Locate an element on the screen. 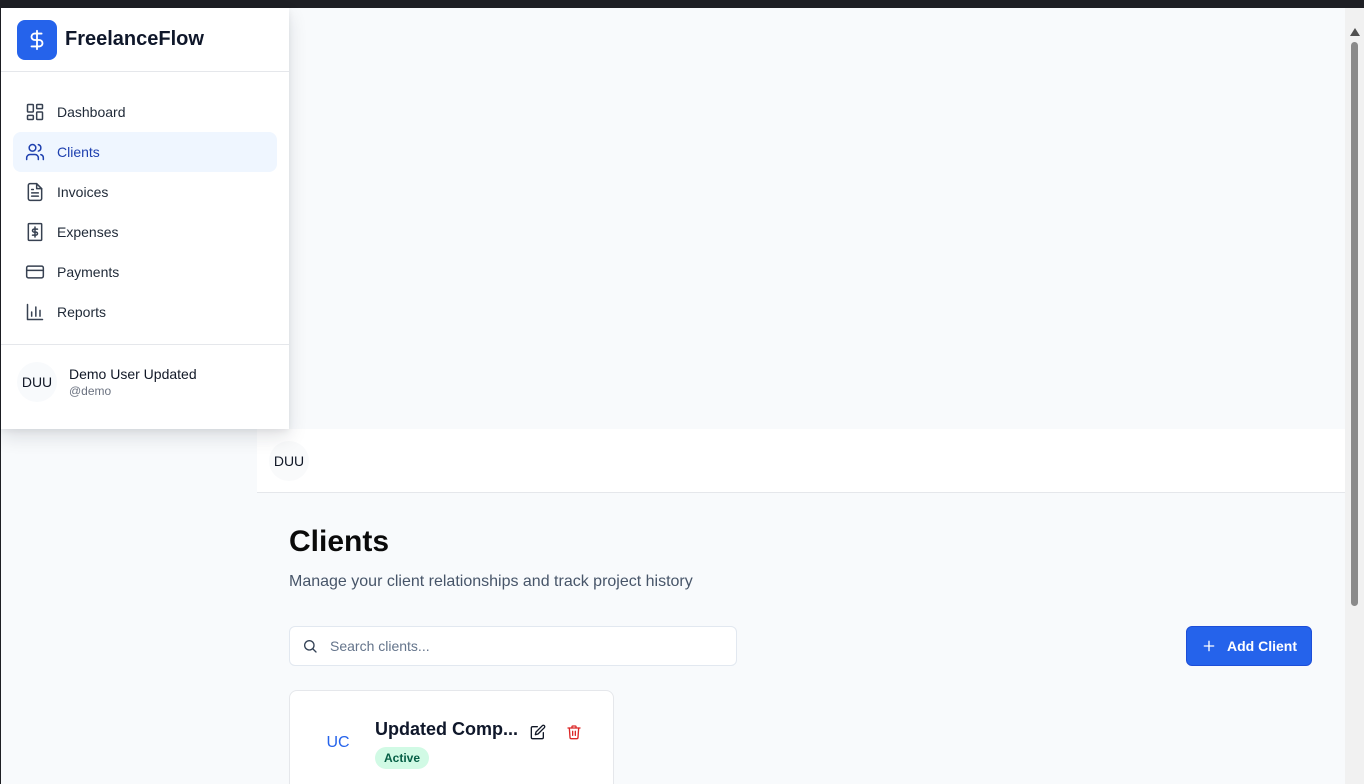 The height and width of the screenshot is (784, 1364). sidebar-item-reports: Reports is located at coordinates (145, 312).